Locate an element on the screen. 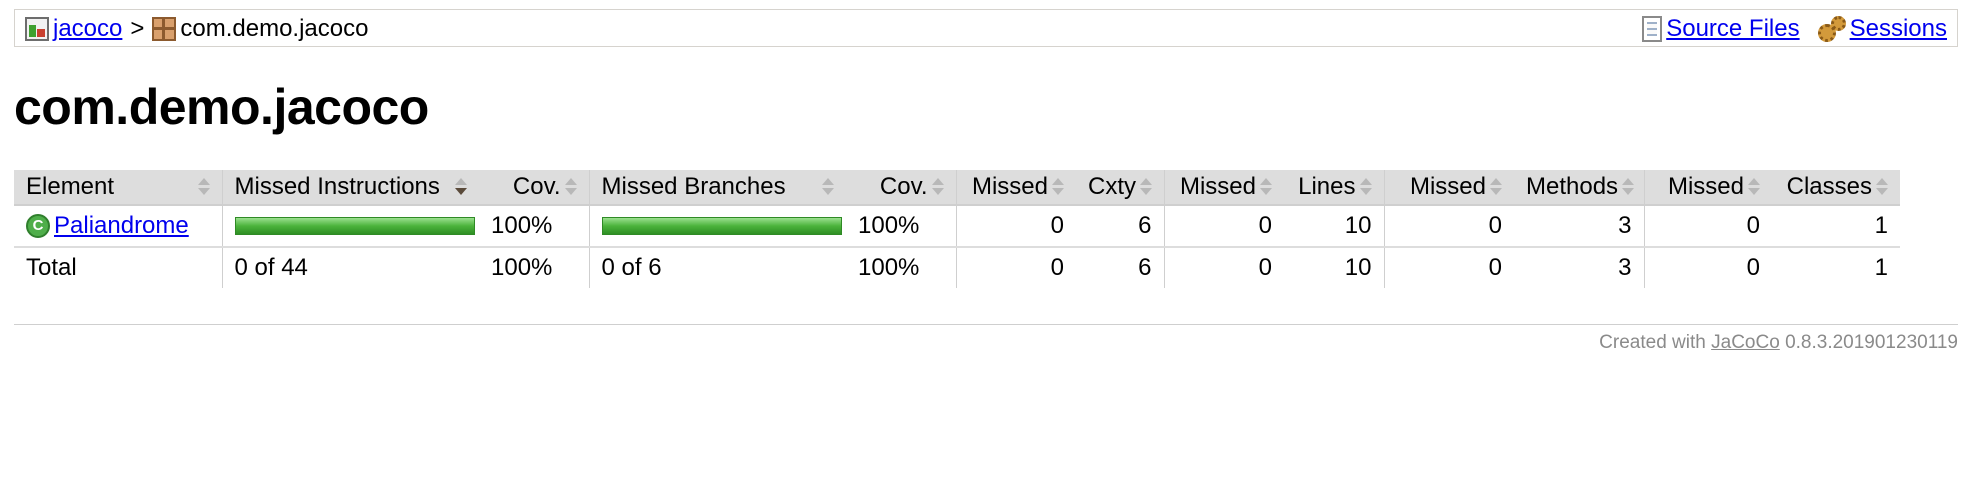 Image resolution: width=1968 pixels, height=500 pixels. total-cxty: 6 is located at coordinates (1145, 267).